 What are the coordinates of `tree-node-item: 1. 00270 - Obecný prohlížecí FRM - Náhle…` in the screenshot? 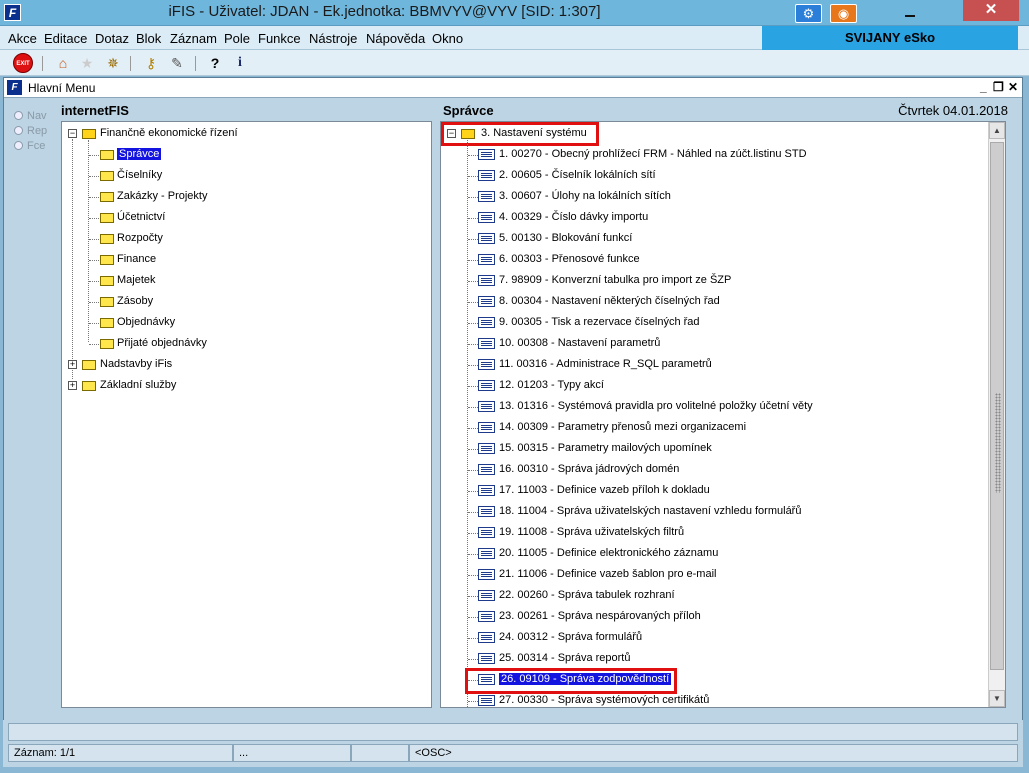 It's located at (653, 154).